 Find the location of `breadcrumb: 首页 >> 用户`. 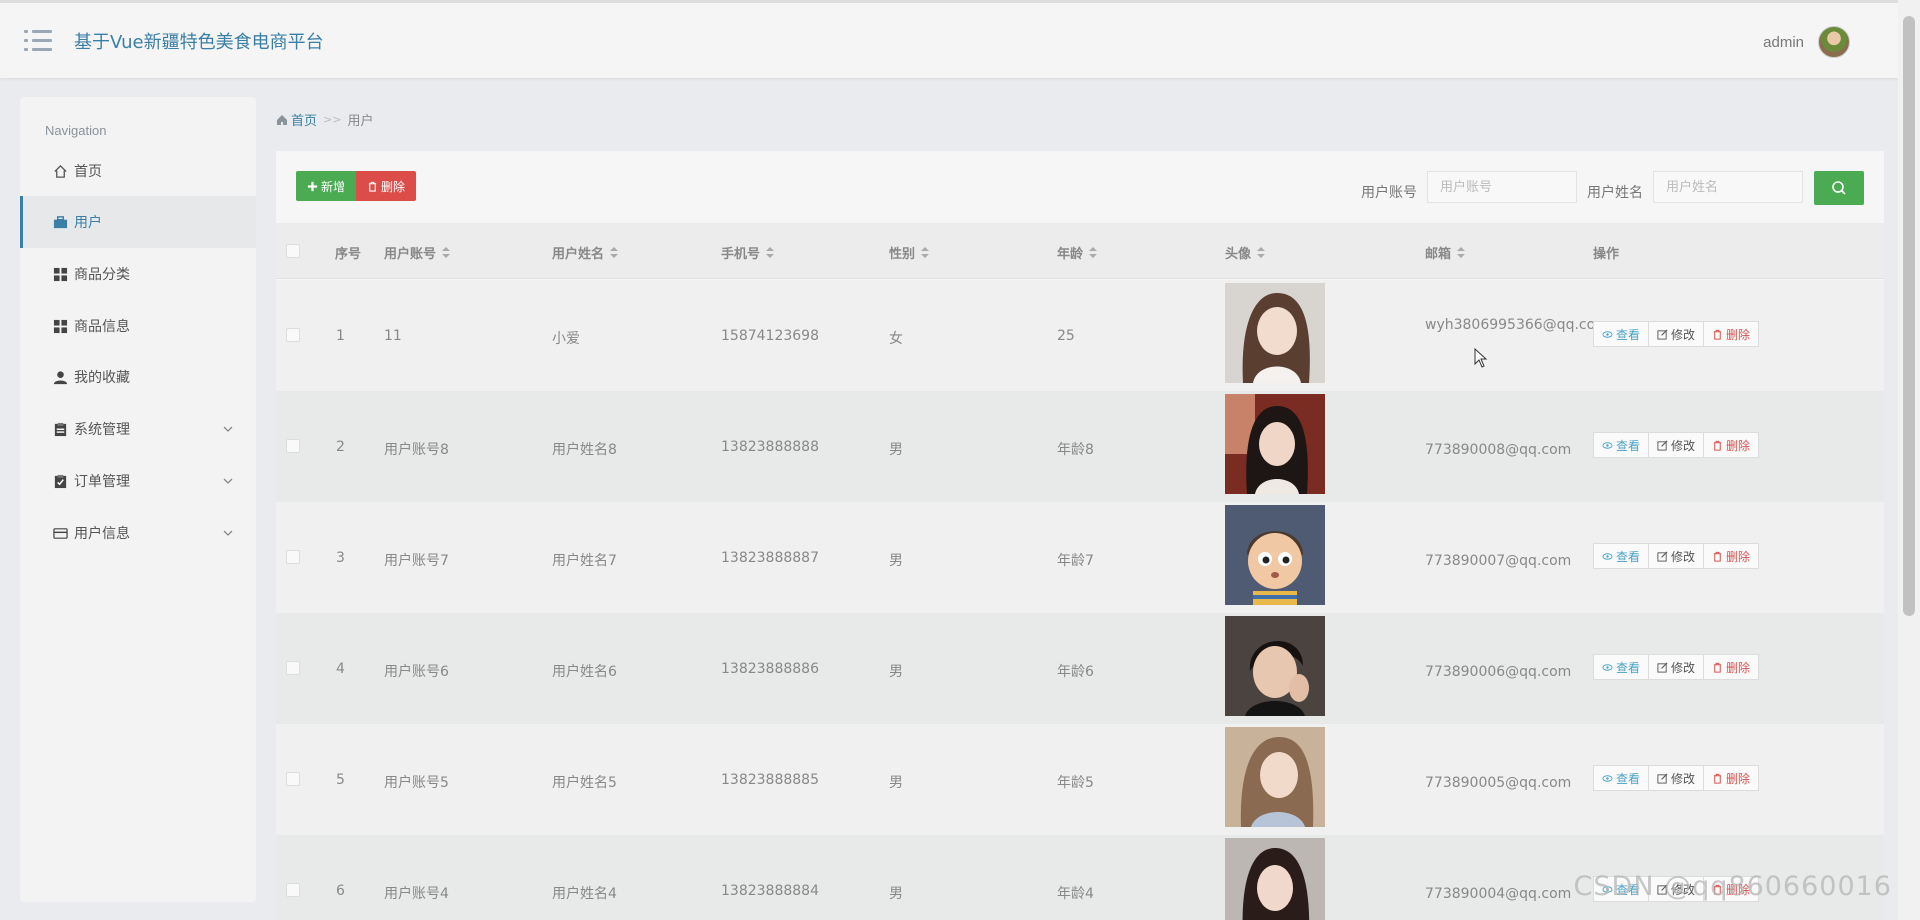

breadcrumb: 首页 >> 用户 is located at coordinates (324, 119).